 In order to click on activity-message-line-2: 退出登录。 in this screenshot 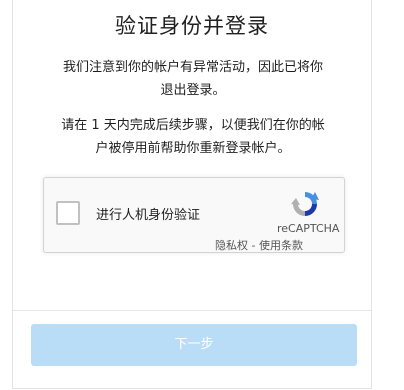, I will do `click(193, 90)`.